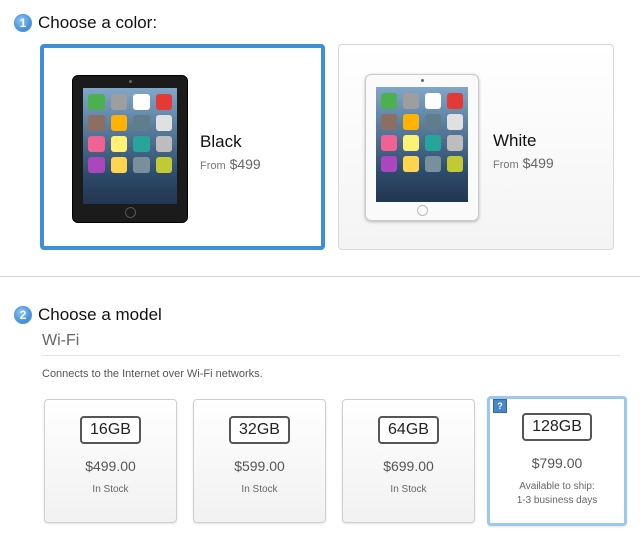  Describe the element at coordinates (221, 141) in the screenshot. I see `color-name-black: Black` at that location.